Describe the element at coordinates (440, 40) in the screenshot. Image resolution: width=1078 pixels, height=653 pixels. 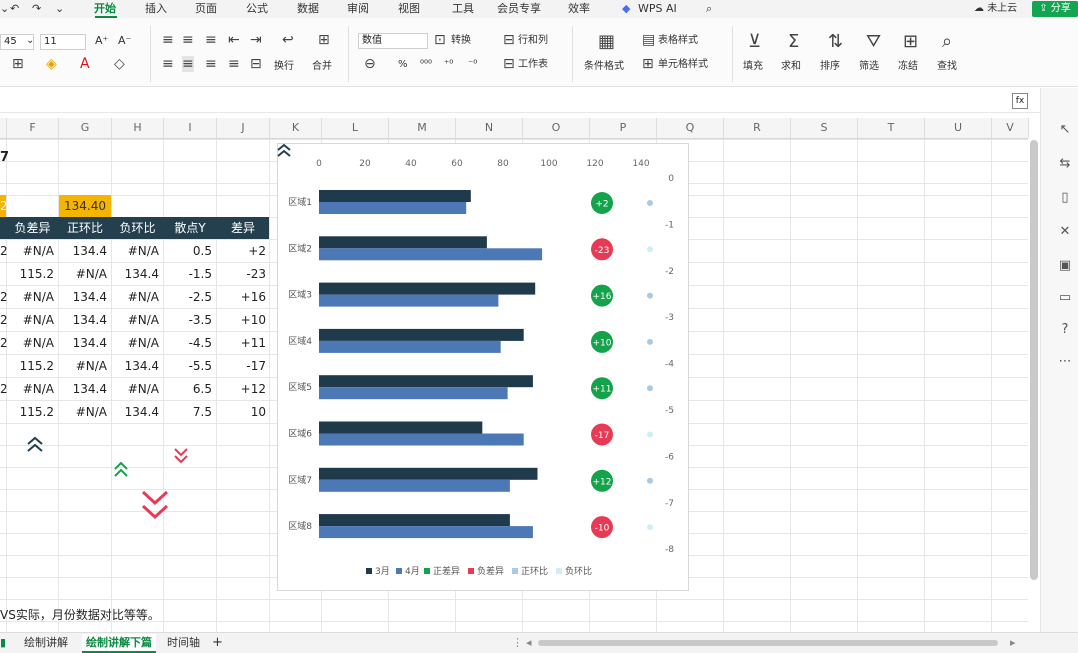
I see `convert-icon: ⊡` at that location.